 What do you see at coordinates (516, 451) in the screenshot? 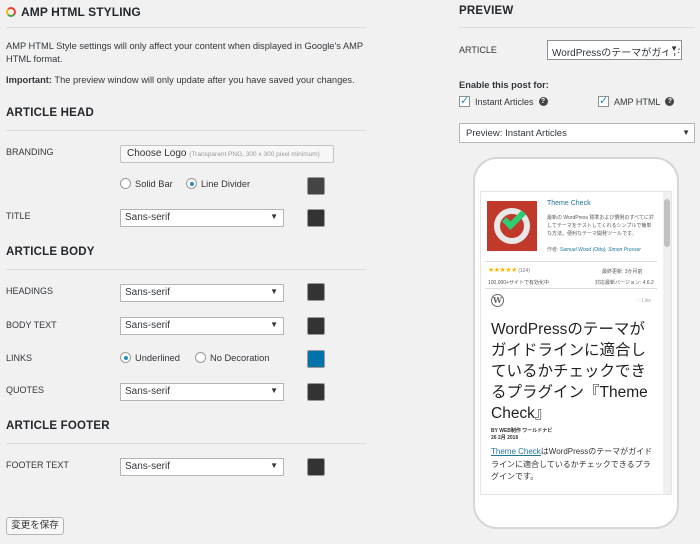
I see `article-link: Theme Check` at bounding box center [516, 451].